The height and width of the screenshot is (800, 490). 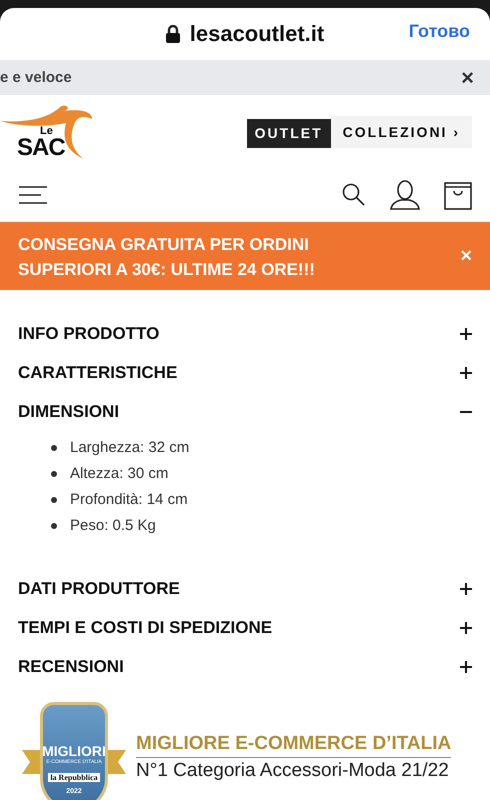 I want to click on notice-text: e e veloce, so click(x=36, y=77).